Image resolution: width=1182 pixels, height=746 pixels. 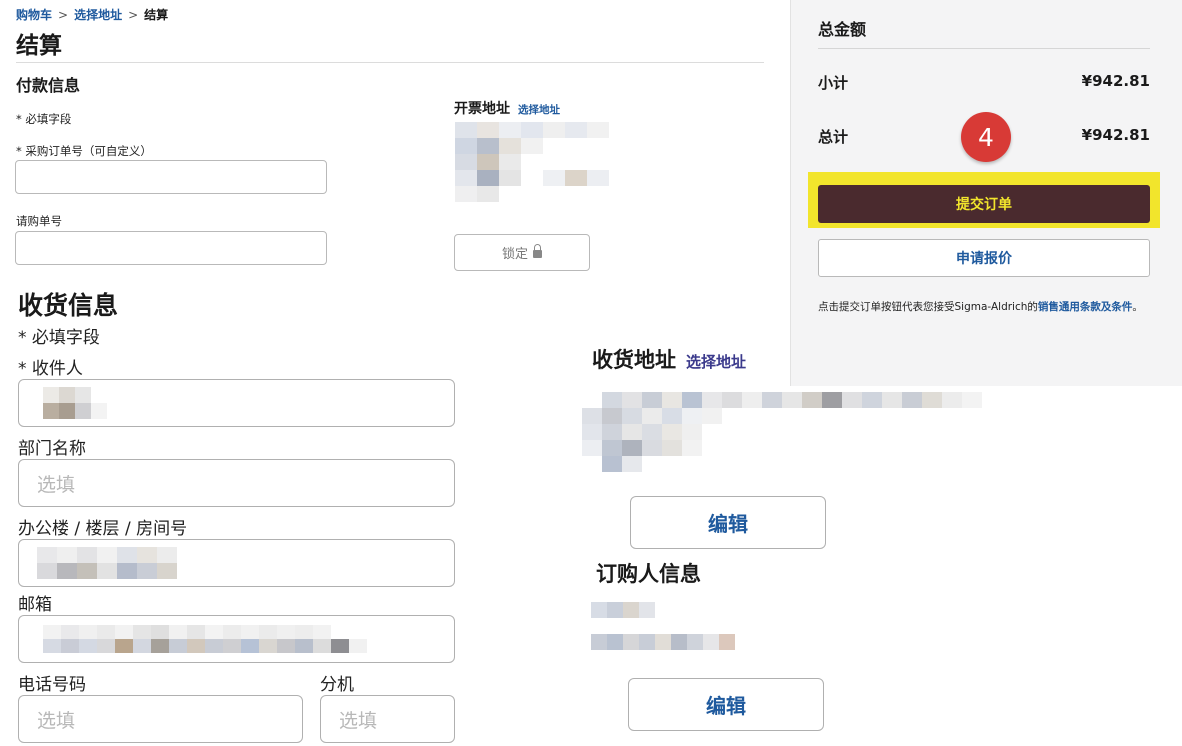 I want to click on subtotal-value: ¥942.81, so click(x=1115, y=81).